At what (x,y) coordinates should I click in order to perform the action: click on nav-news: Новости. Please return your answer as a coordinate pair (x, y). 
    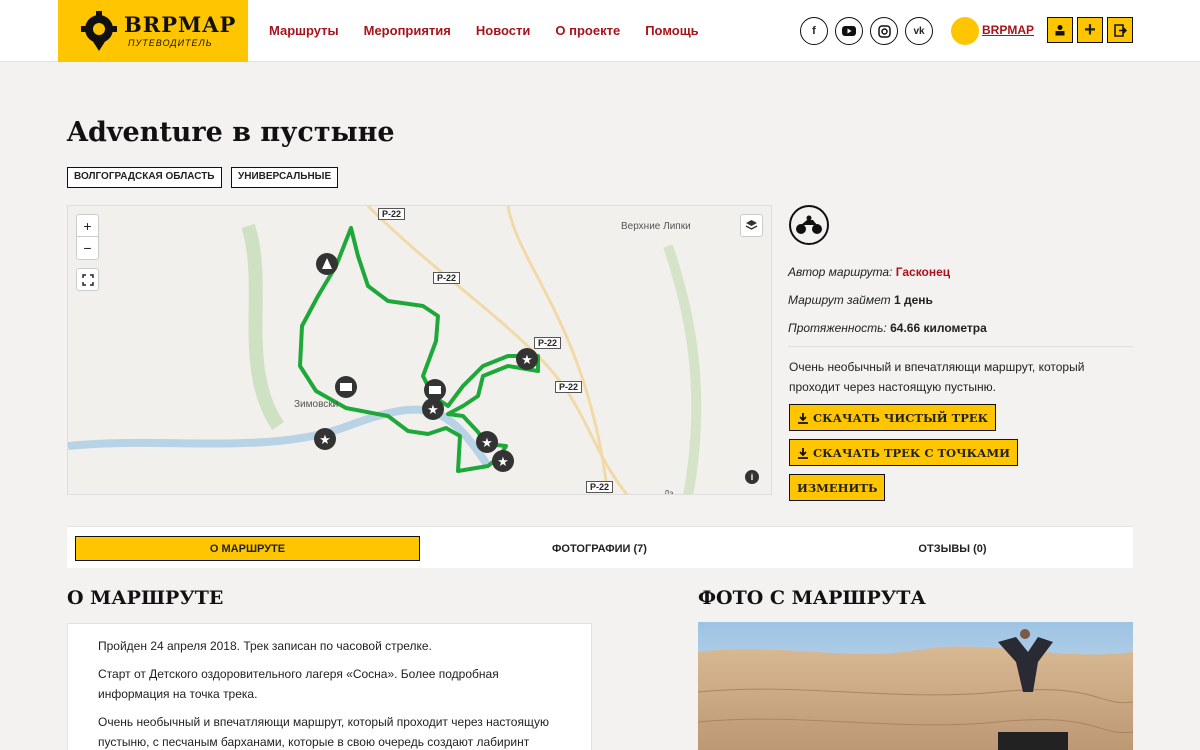
    Looking at the image, I should click on (503, 30).